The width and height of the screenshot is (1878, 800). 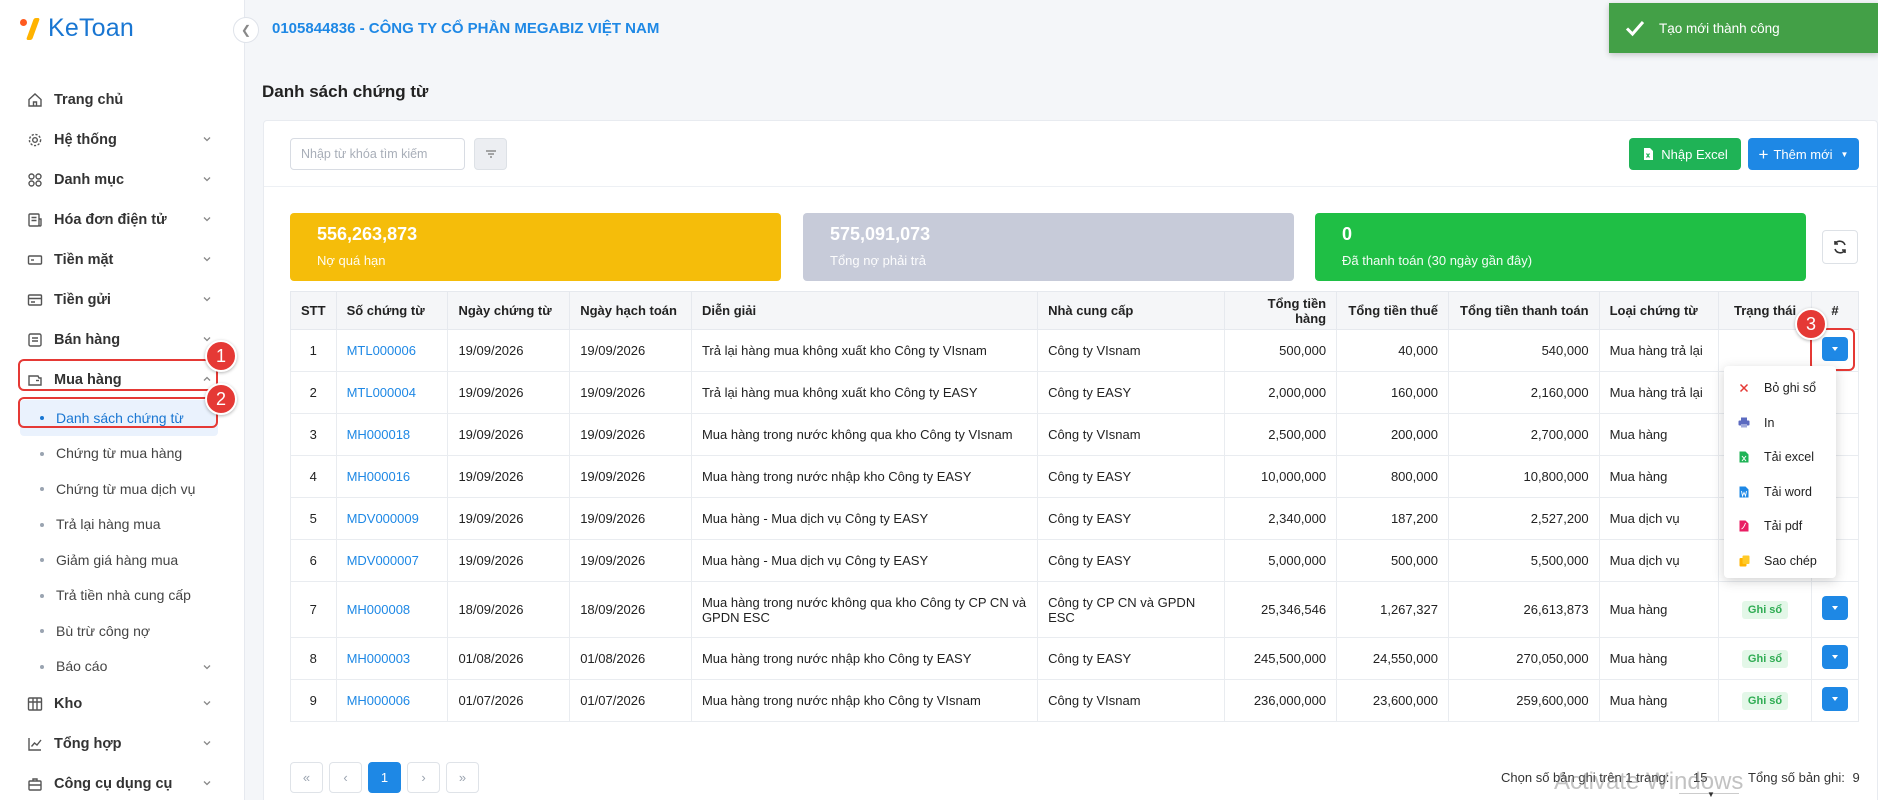 I want to click on first-page-button: «, so click(x=306, y=777).